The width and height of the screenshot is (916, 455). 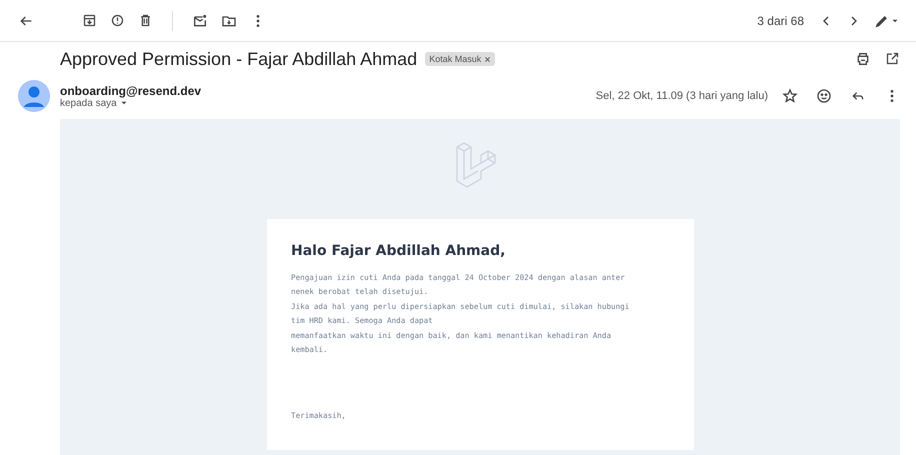 I want to click on star-icon, so click(x=790, y=96).